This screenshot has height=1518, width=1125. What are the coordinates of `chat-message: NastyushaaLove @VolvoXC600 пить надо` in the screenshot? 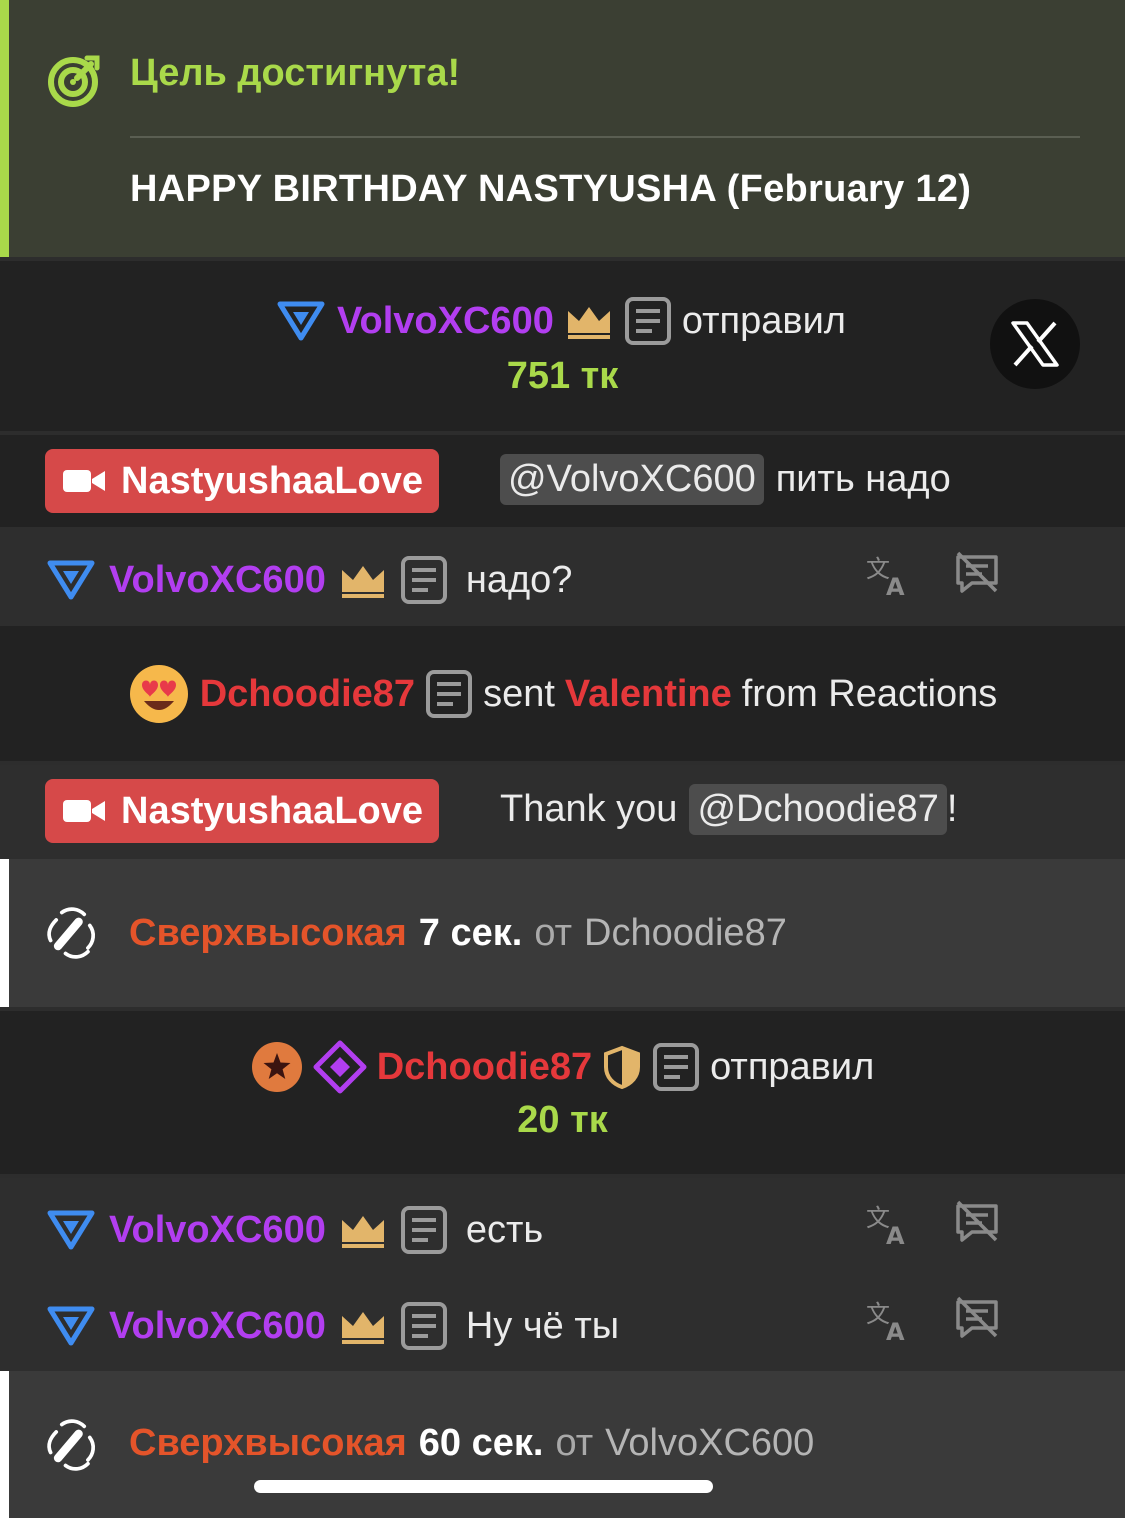 It's located at (562, 481).